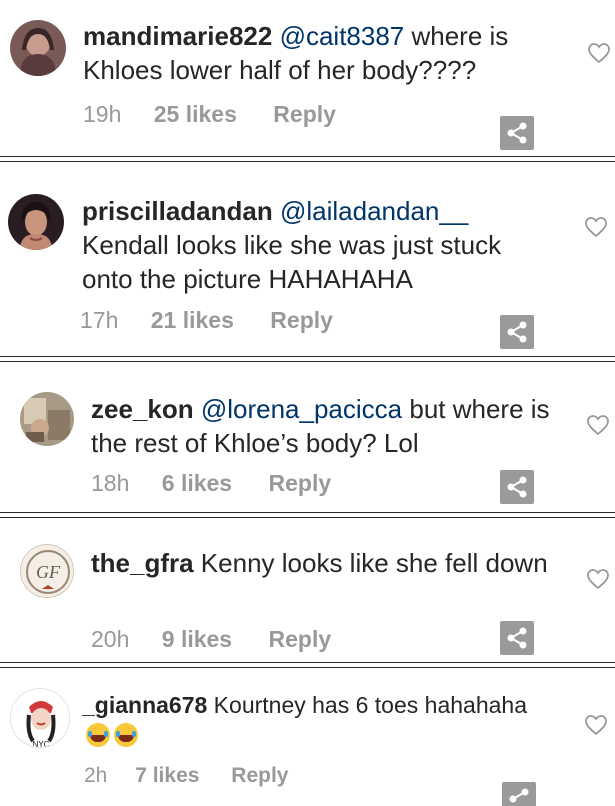 This screenshot has width=615, height=806. What do you see at coordinates (167, 776) in the screenshot?
I see `comment-likes: 7 likes` at bounding box center [167, 776].